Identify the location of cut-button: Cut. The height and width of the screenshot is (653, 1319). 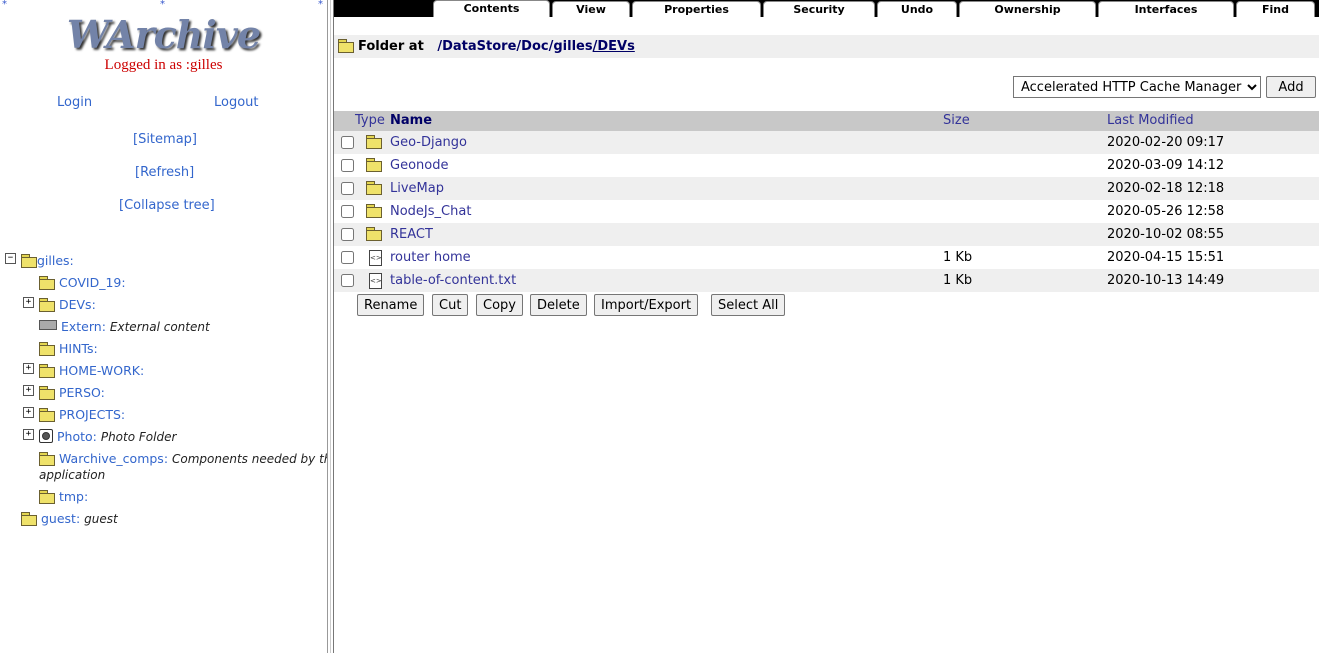
(450, 305).